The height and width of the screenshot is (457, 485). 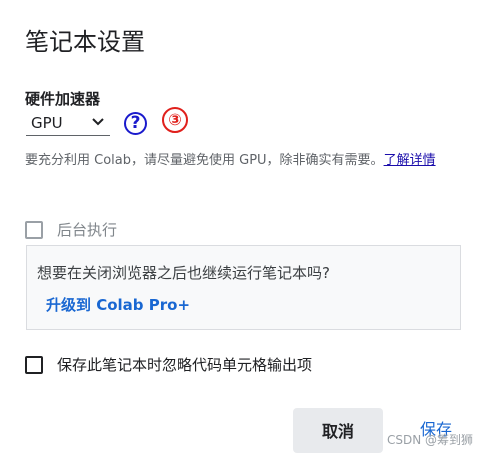 I want to click on accelerator-select: GPU, so click(x=68, y=124).